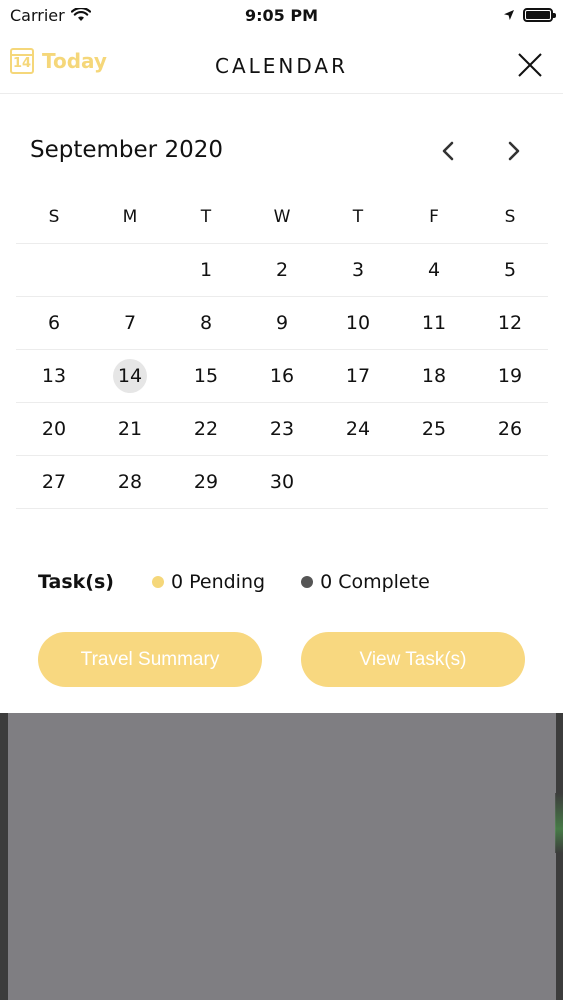  I want to click on day-cell: 15, so click(206, 376).